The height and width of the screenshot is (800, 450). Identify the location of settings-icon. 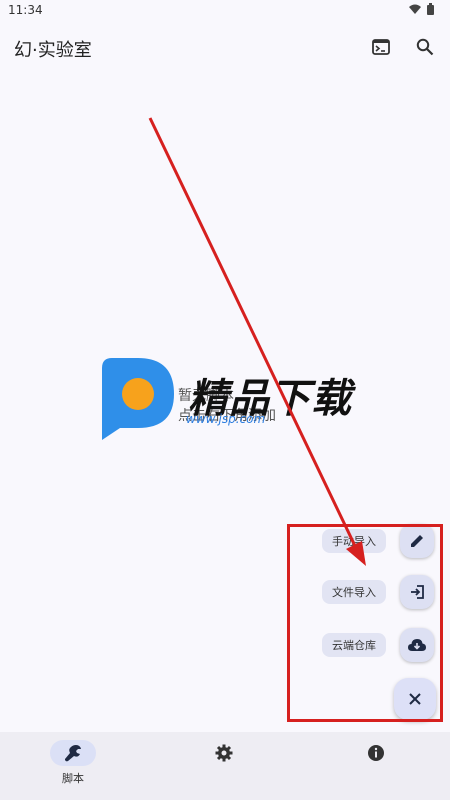
(224, 753).